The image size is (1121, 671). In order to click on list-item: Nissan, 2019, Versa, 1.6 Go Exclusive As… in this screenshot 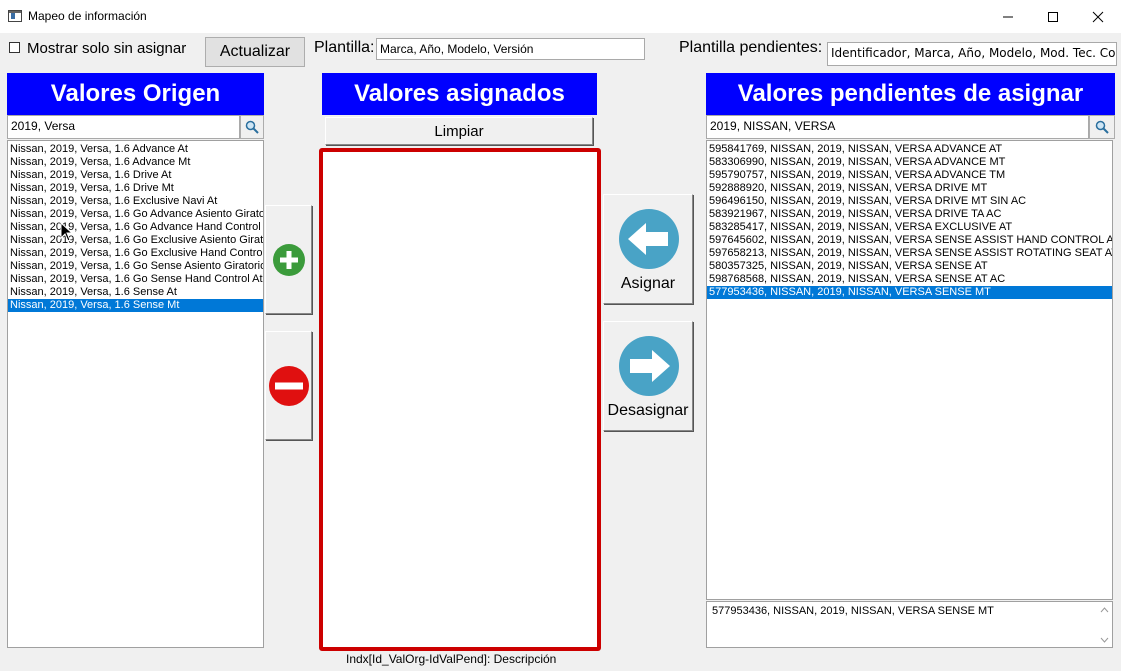, I will do `click(135, 240)`.